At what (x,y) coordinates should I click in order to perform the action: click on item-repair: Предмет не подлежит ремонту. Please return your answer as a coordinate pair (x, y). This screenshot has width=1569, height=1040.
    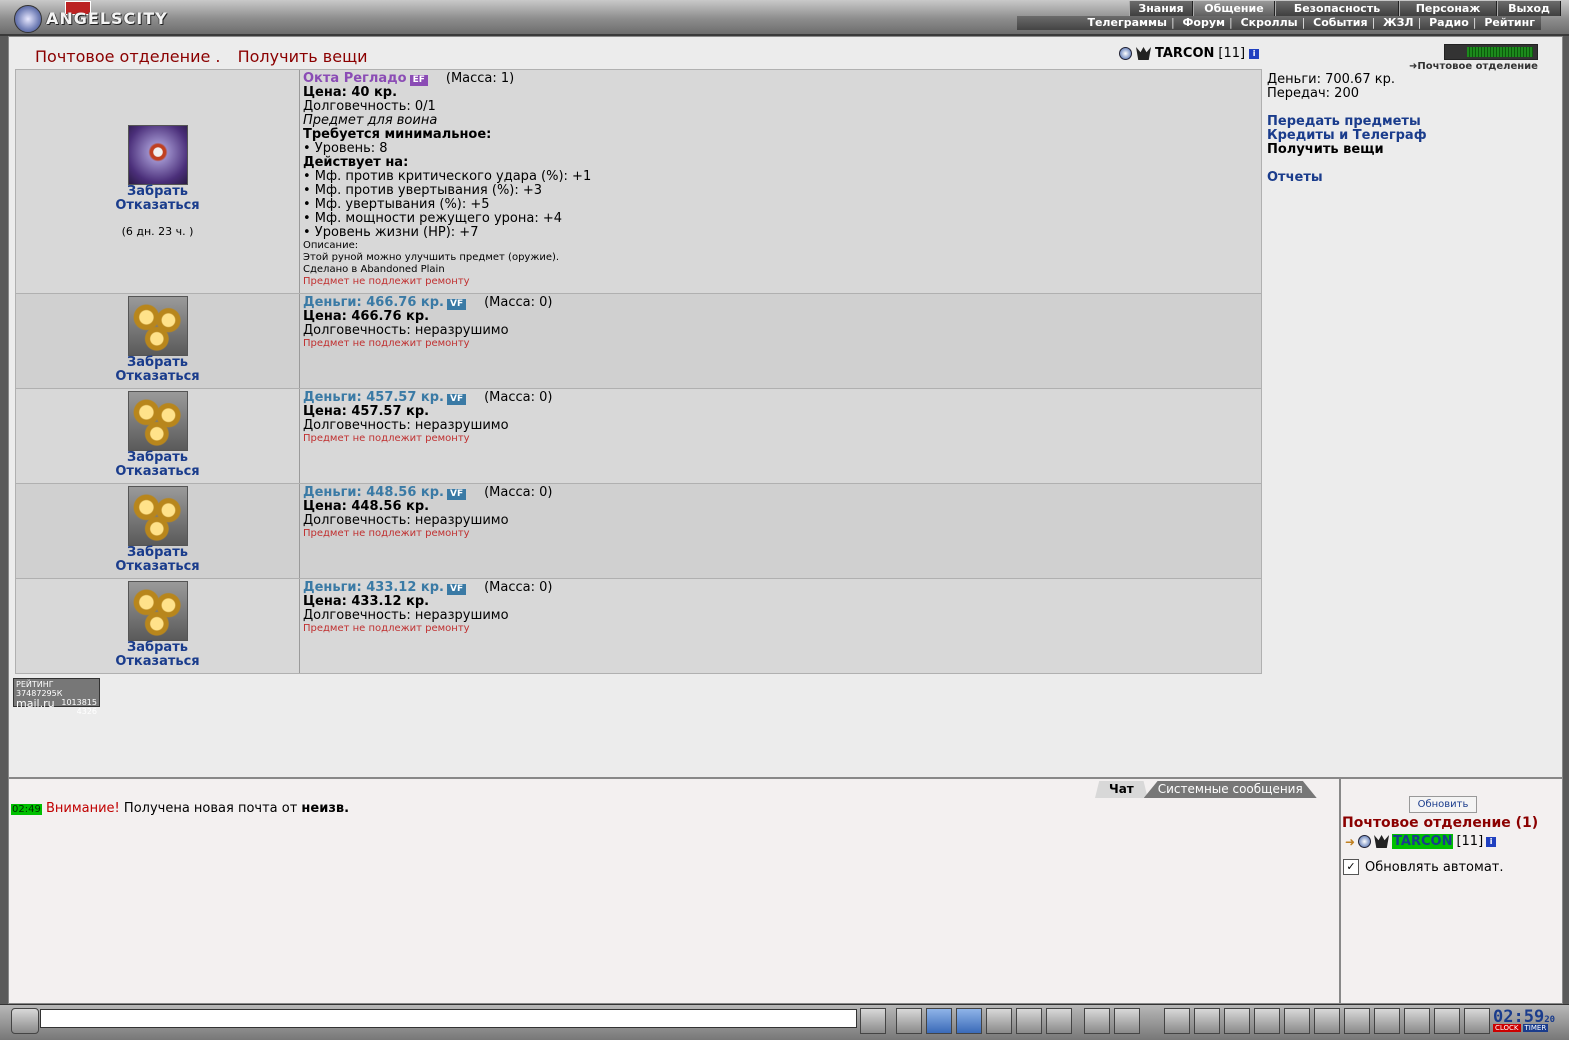
    Looking at the image, I should click on (386, 533).